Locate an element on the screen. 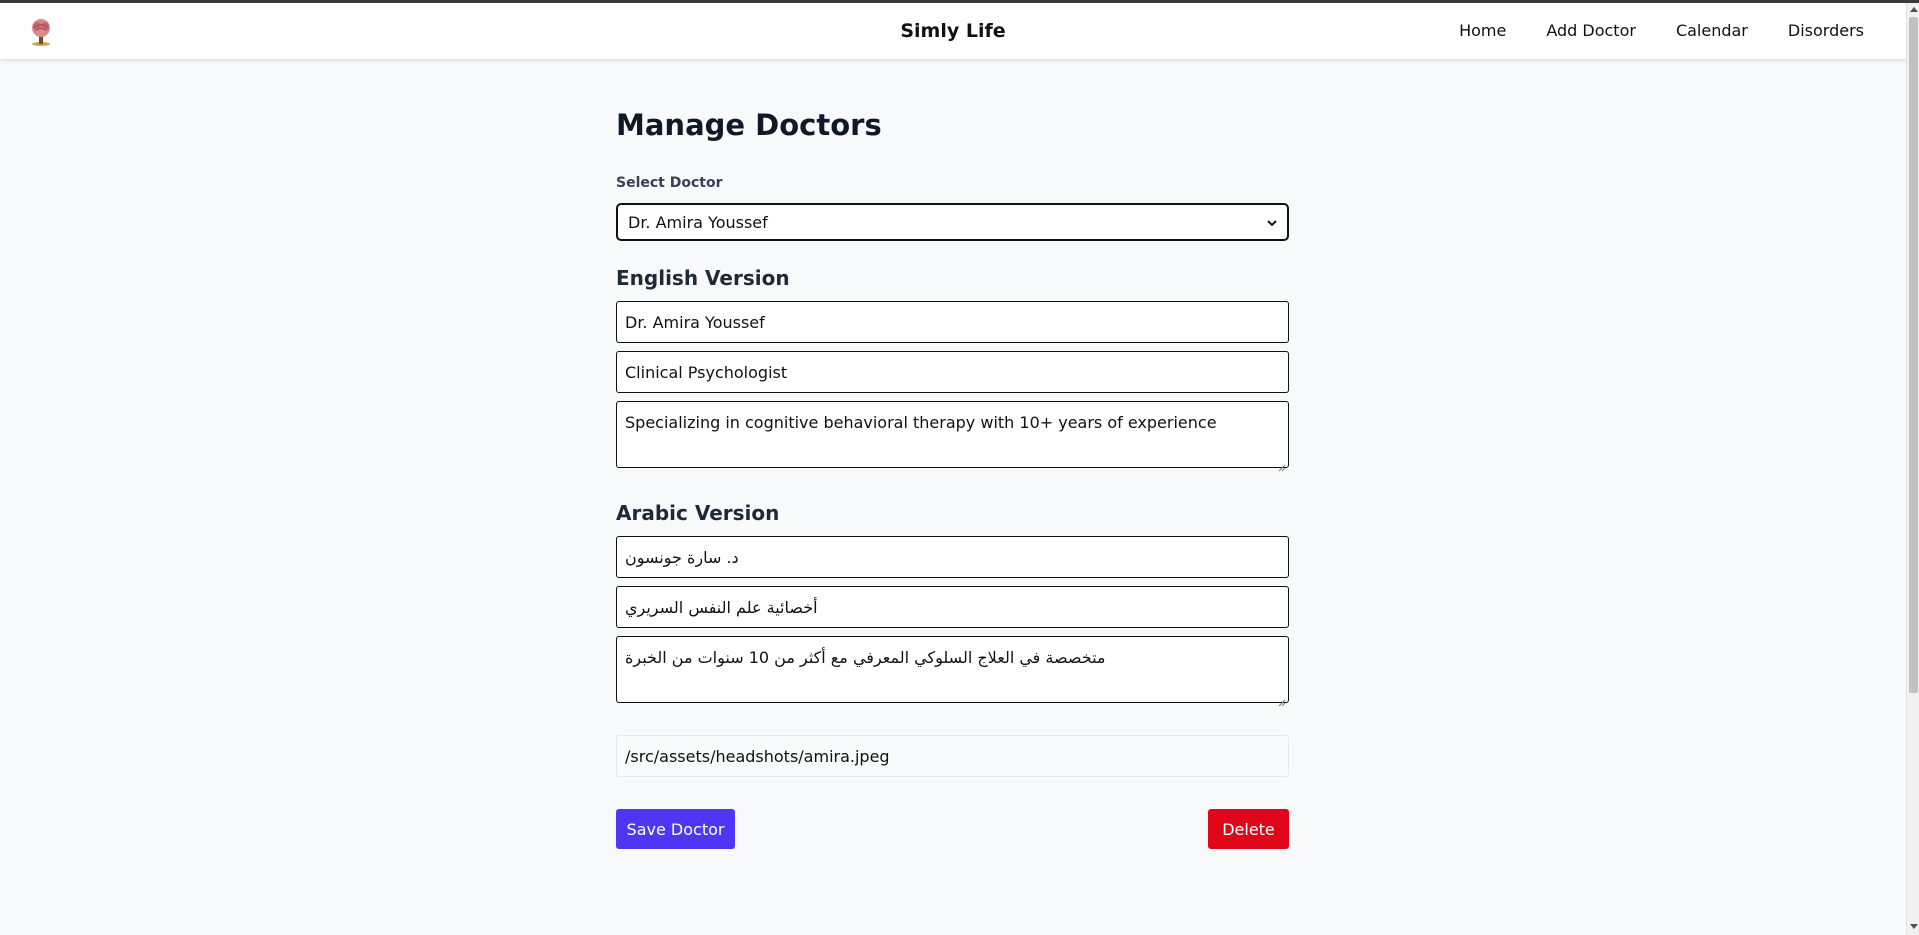 The width and height of the screenshot is (1919, 935). page-scrollbar is located at coordinates (1912, 469).